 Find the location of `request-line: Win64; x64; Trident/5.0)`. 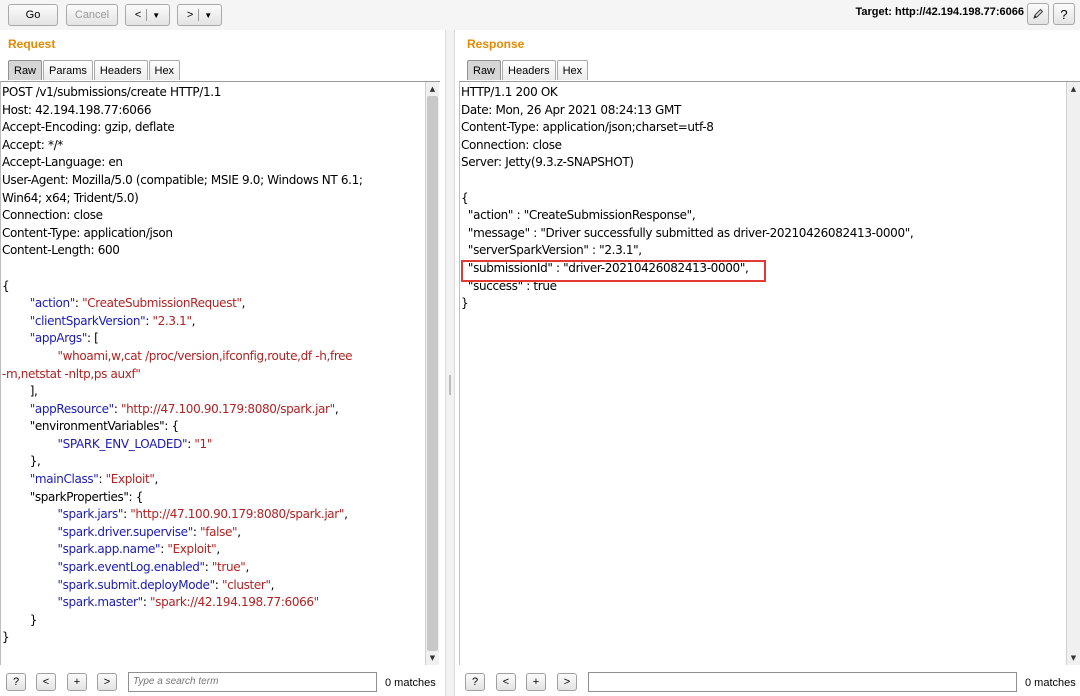

request-line: Win64; x64; Trident/5.0) is located at coordinates (182, 199).